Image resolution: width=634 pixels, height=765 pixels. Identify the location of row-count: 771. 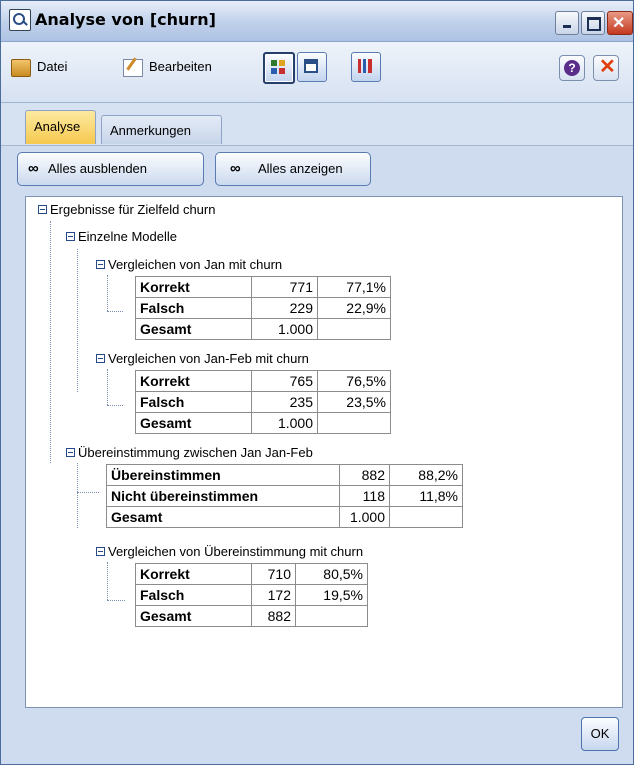
(284, 287).